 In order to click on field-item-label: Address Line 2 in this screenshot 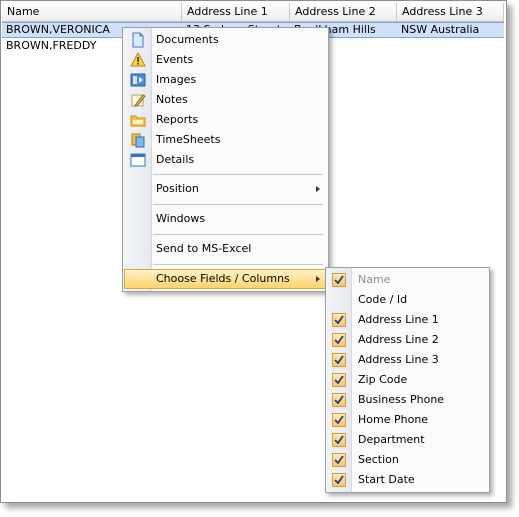, I will do `click(398, 339)`.